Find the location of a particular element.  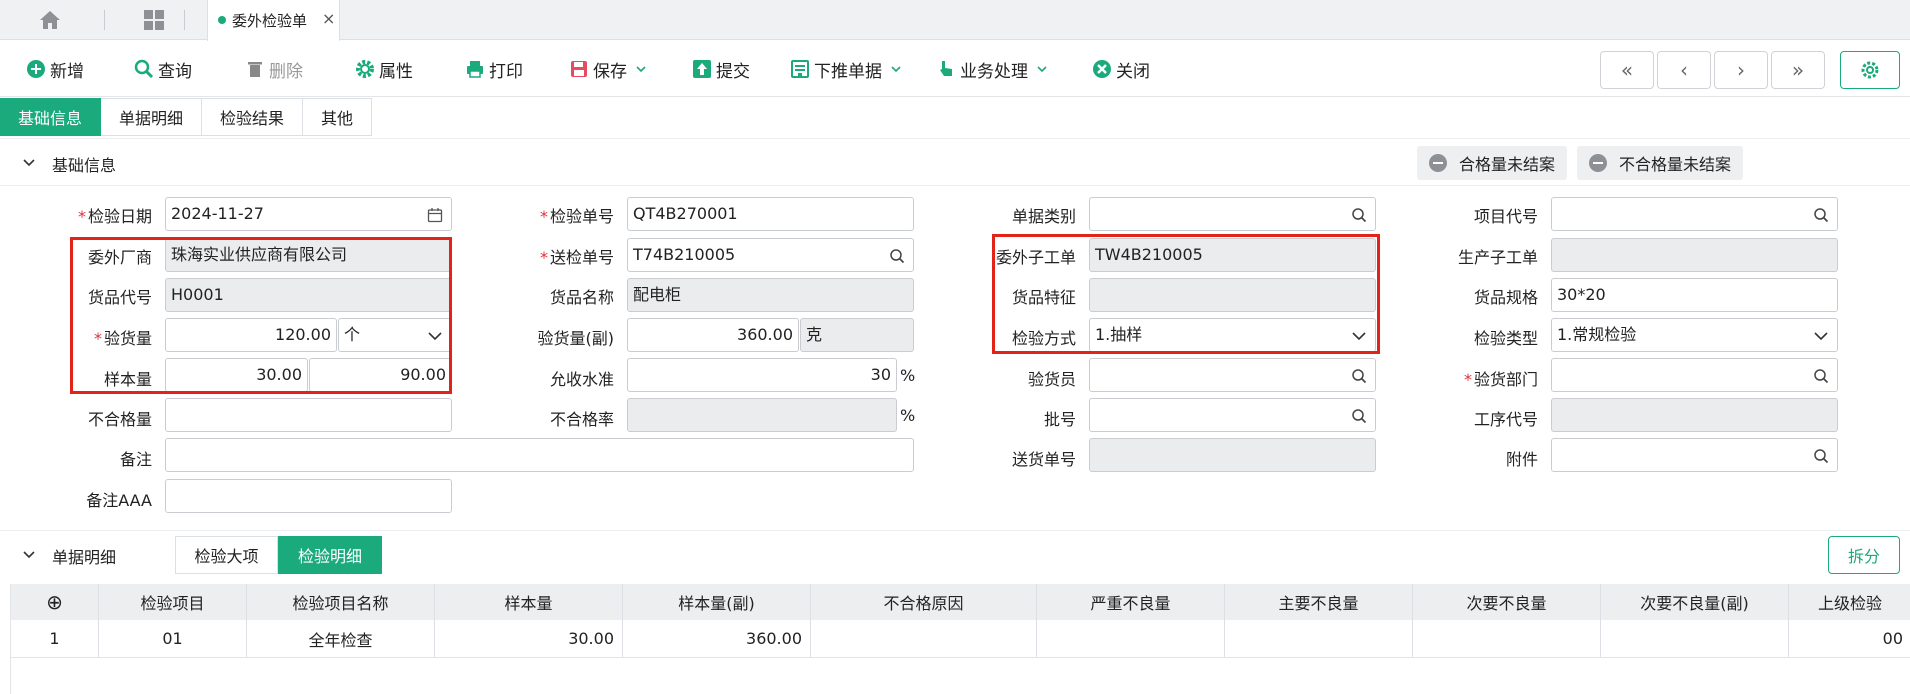

business-button: 业务处理 is located at coordinates (992, 69).